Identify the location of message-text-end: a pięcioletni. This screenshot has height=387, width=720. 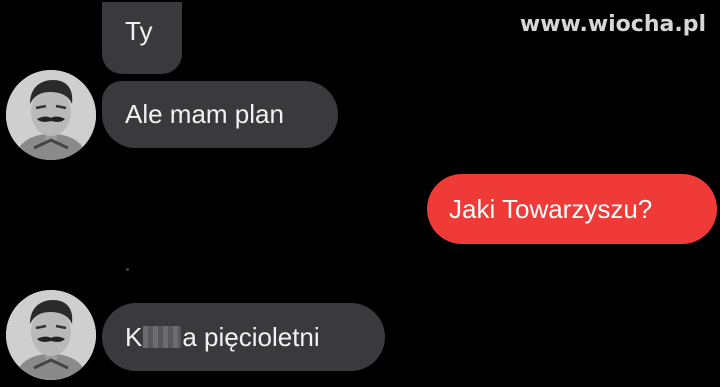
(251, 336).